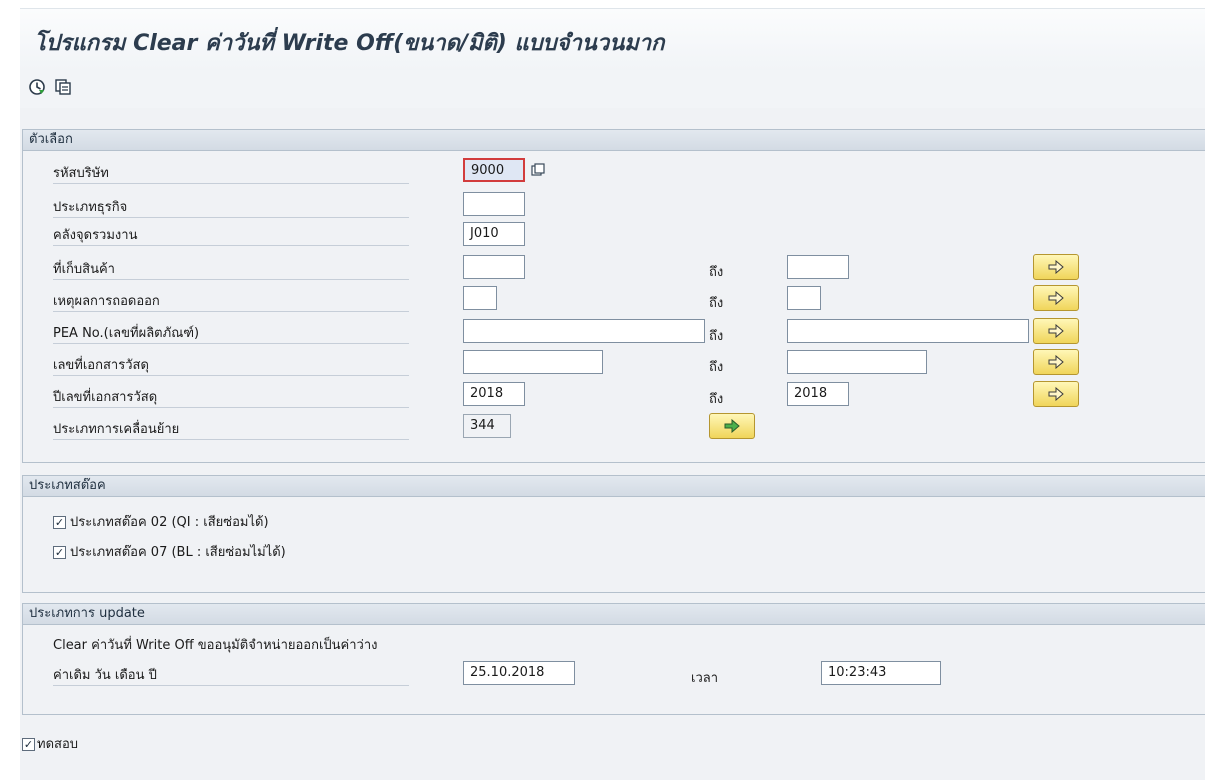 This screenshot has width=1205, height=780. Describe the element at coordinates (494, 394) in the screenshot. I see `material-doc-year-from-input: 2018` at that location.